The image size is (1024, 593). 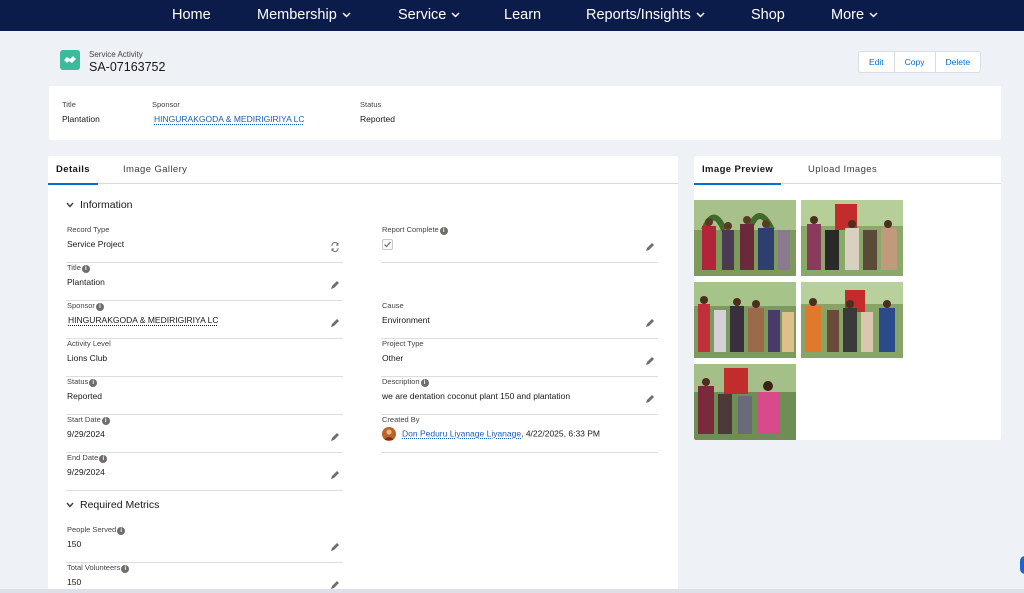 I want to click on field-record-type: Record Type Service Project, so click(x=204, y=244).